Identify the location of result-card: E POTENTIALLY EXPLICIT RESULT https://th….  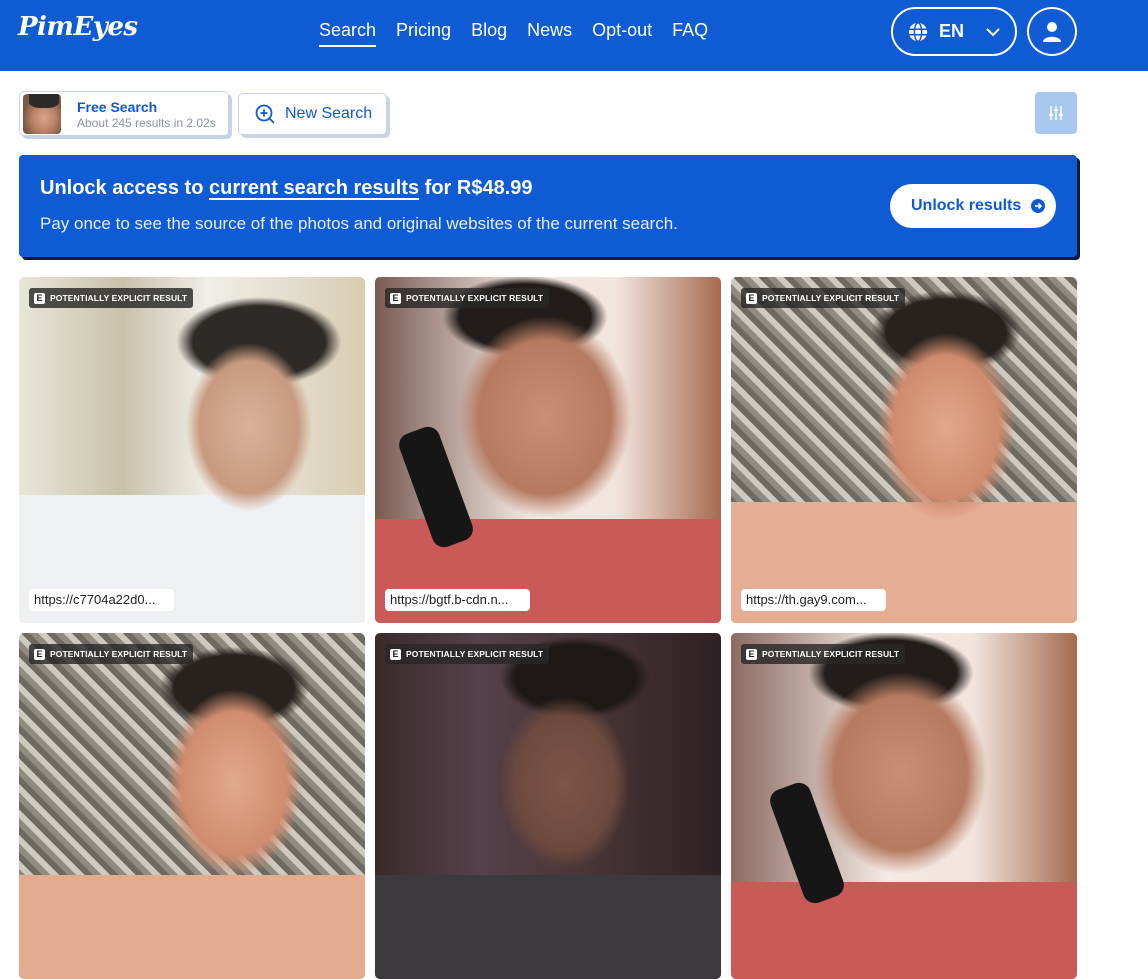
(904, 450).